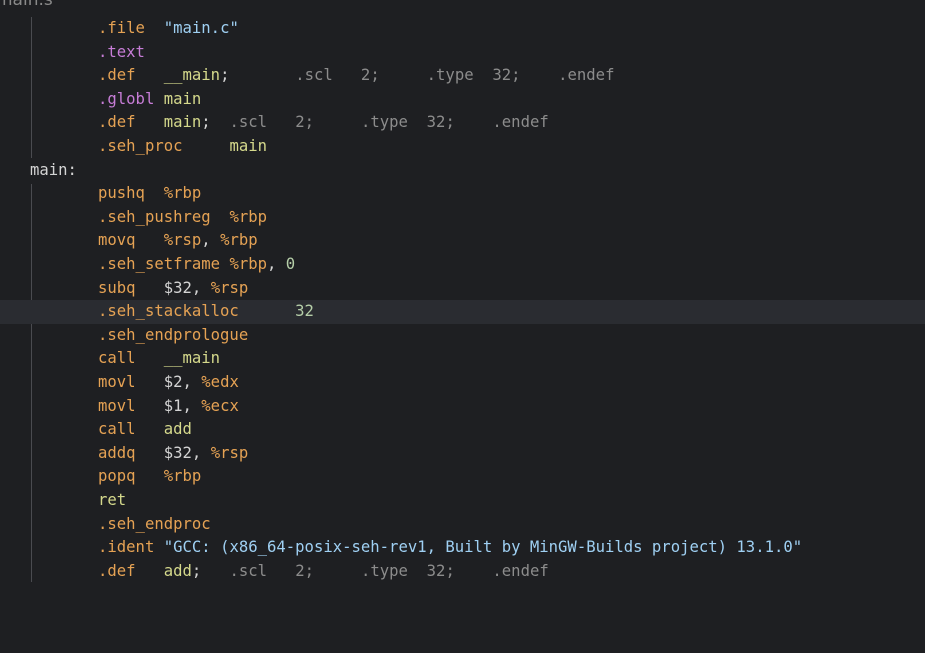  Describe the element at coordinates (149, 194) in the screenshot. I see `code-line-text: pushq %rbp` at that location.